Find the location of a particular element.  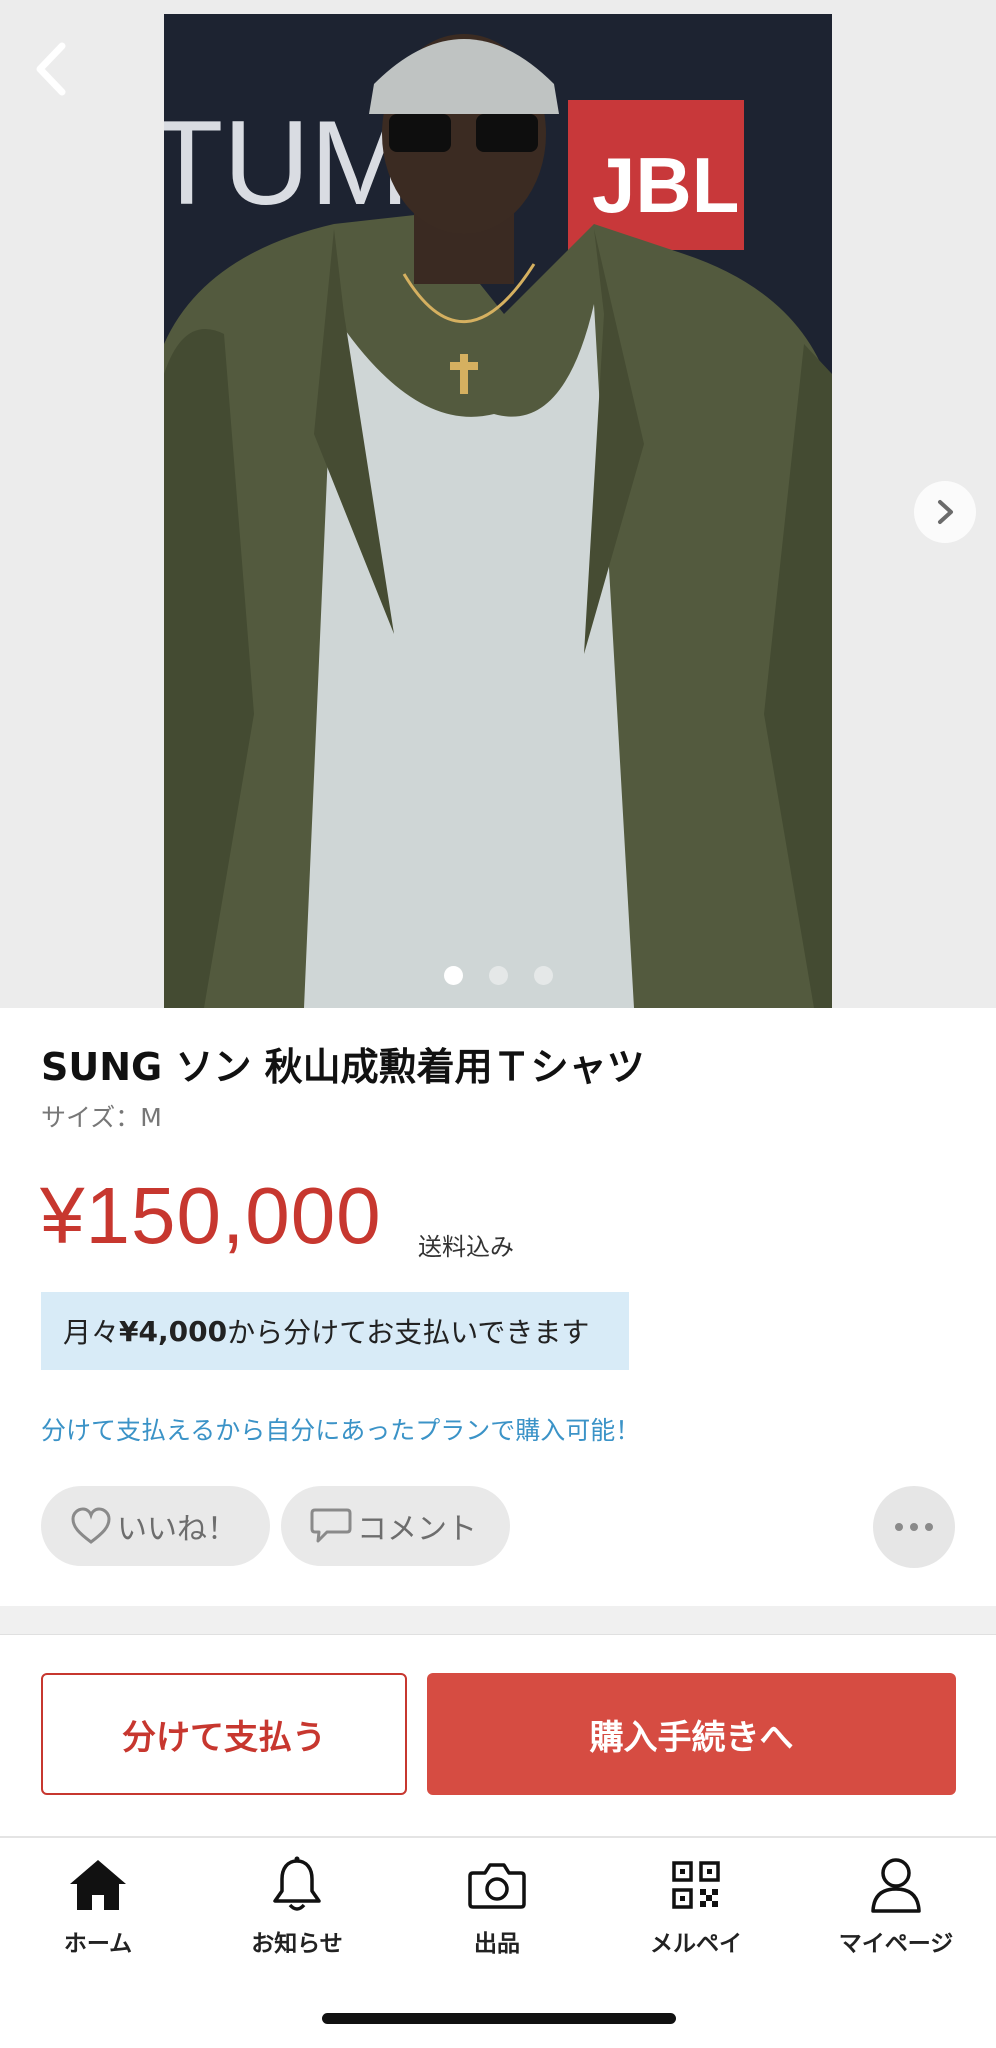

next-image-button is located at coordinates (945, 512).